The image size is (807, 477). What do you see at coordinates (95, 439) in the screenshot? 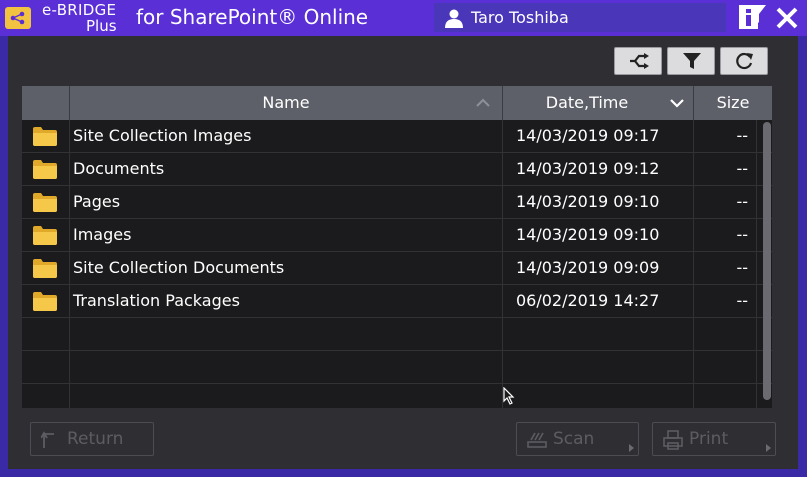
I see `return-label: Return` at bounding box center [95, 439].